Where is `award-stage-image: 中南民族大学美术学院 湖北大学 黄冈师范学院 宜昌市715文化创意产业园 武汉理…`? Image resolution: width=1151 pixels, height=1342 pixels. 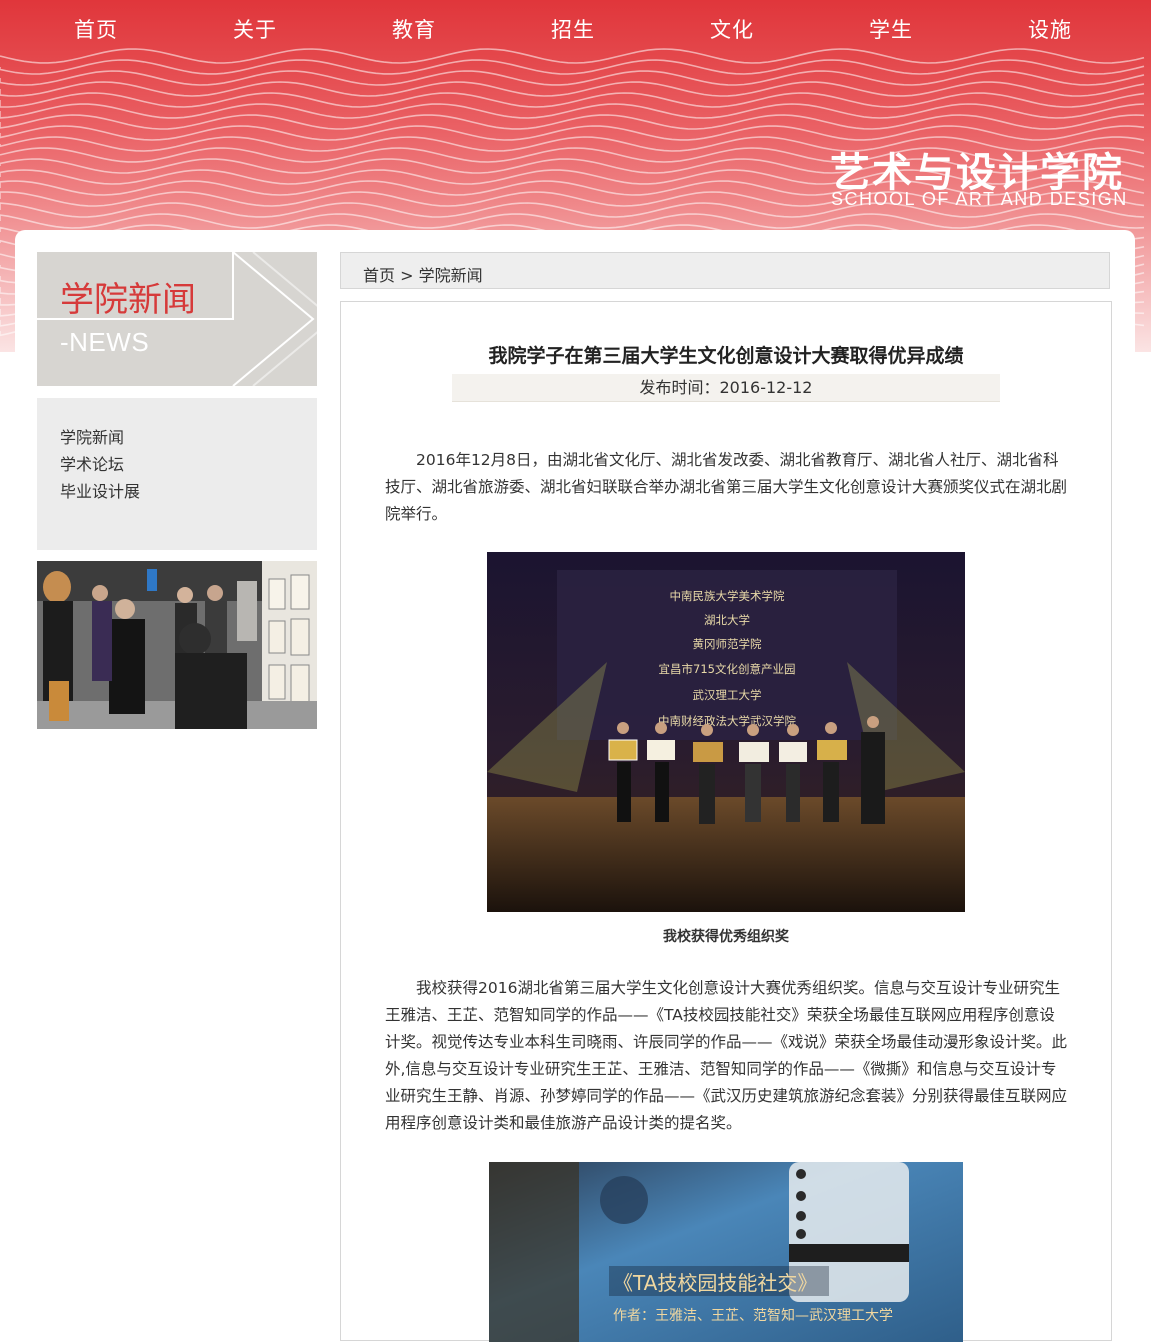 award-stage-image: 中南民族大学美术学院 湖北大学 黄冈师范学院 宜昌市715文化创意产业园 武汉理… is located at coordinates (726, 732).